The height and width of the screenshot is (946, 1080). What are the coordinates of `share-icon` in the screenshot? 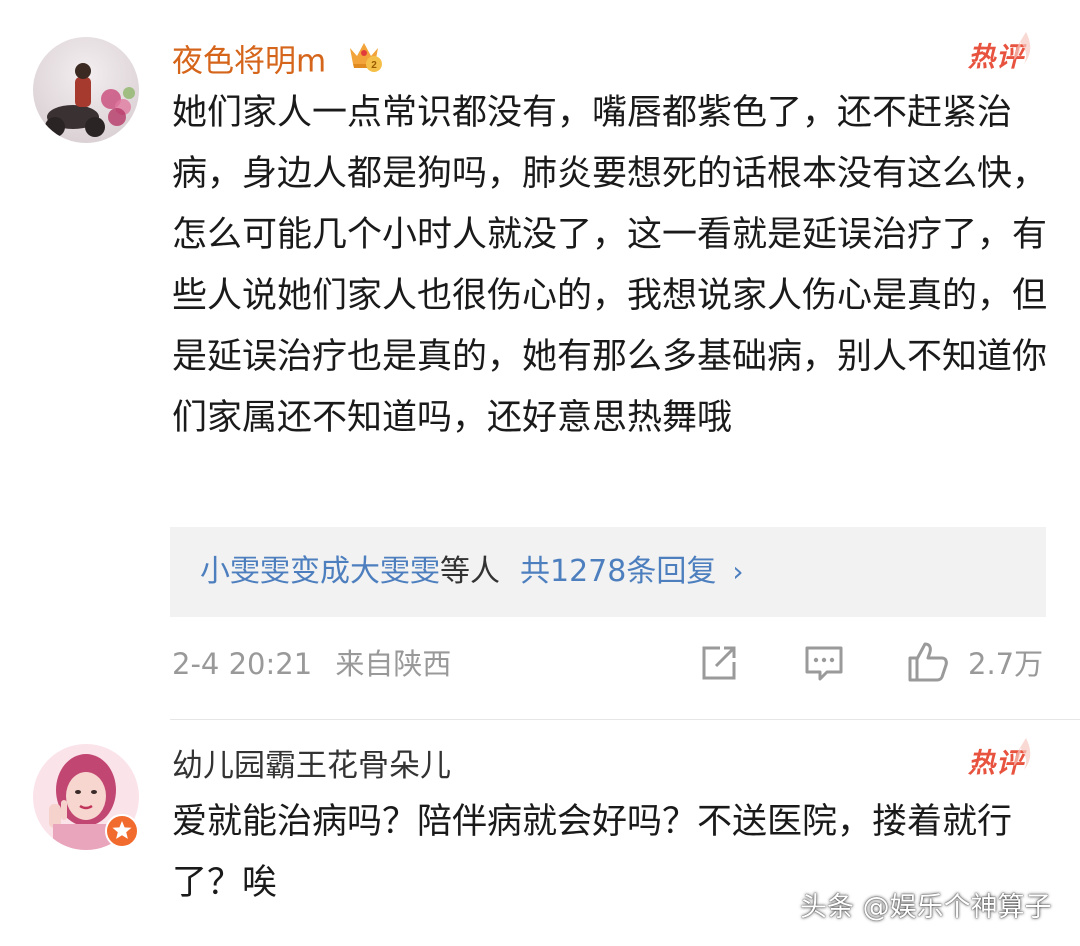 It's located at (719, 665).